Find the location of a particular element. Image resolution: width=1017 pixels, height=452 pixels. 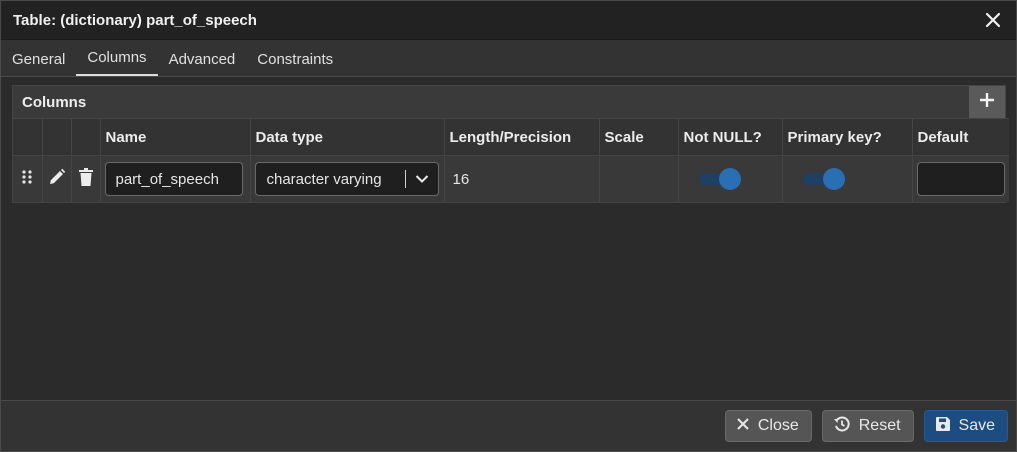

header-name: Name is located at coordinates (174, 137).